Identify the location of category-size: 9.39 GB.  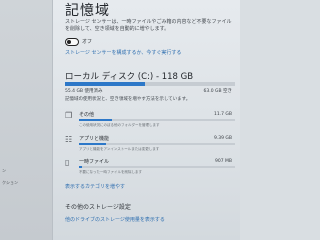
(222, 138).